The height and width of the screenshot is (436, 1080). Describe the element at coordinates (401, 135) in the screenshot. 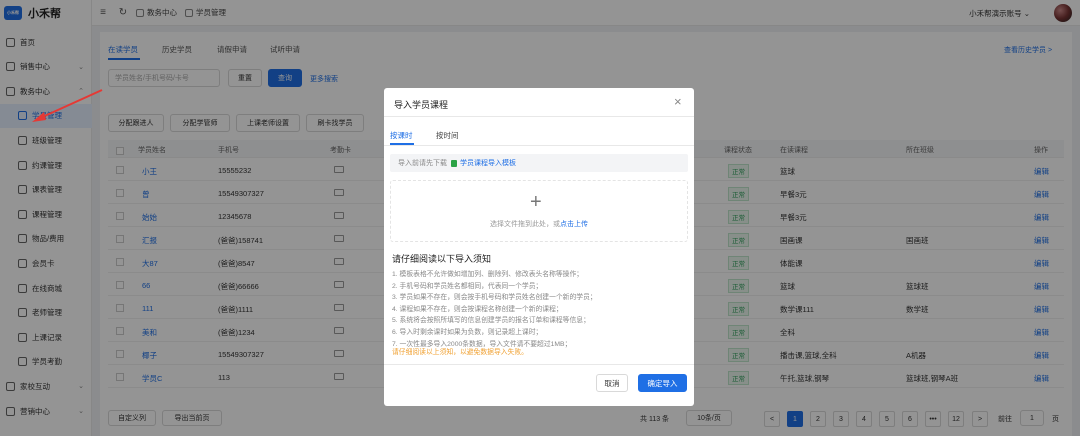

I see `tab-by-lessons: 按课时` at that location.